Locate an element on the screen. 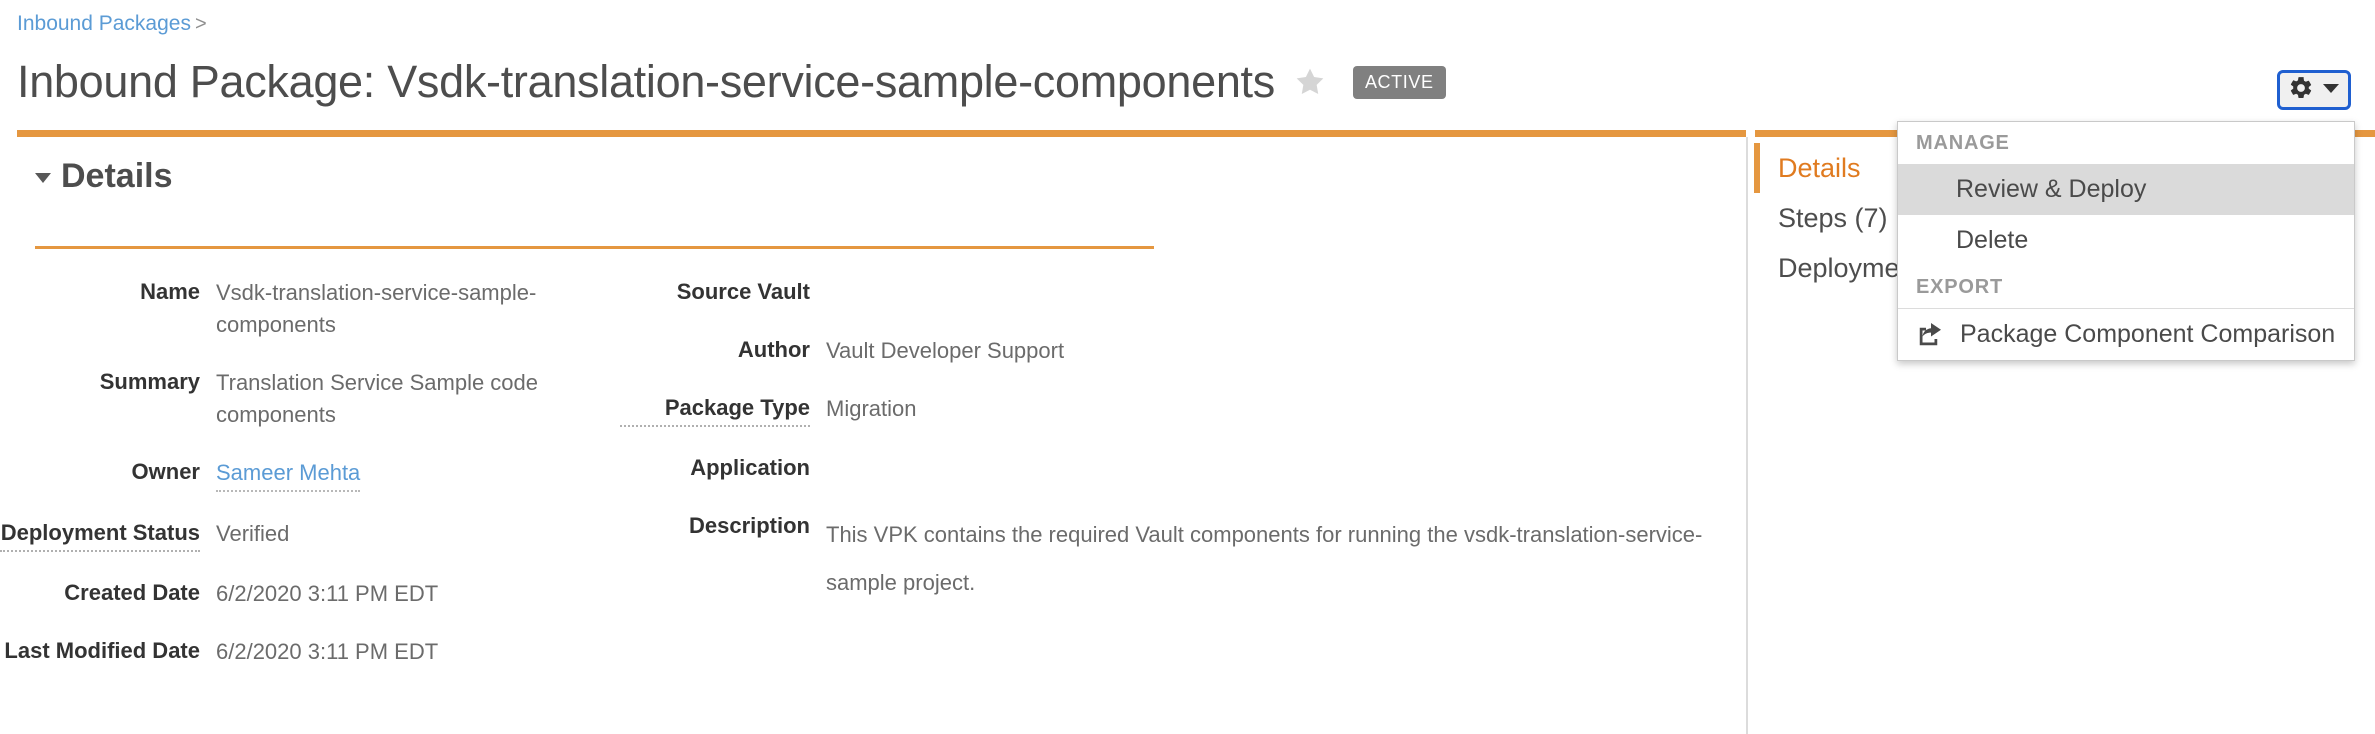  details-section-header: Details is located at coordinates (104, 176).